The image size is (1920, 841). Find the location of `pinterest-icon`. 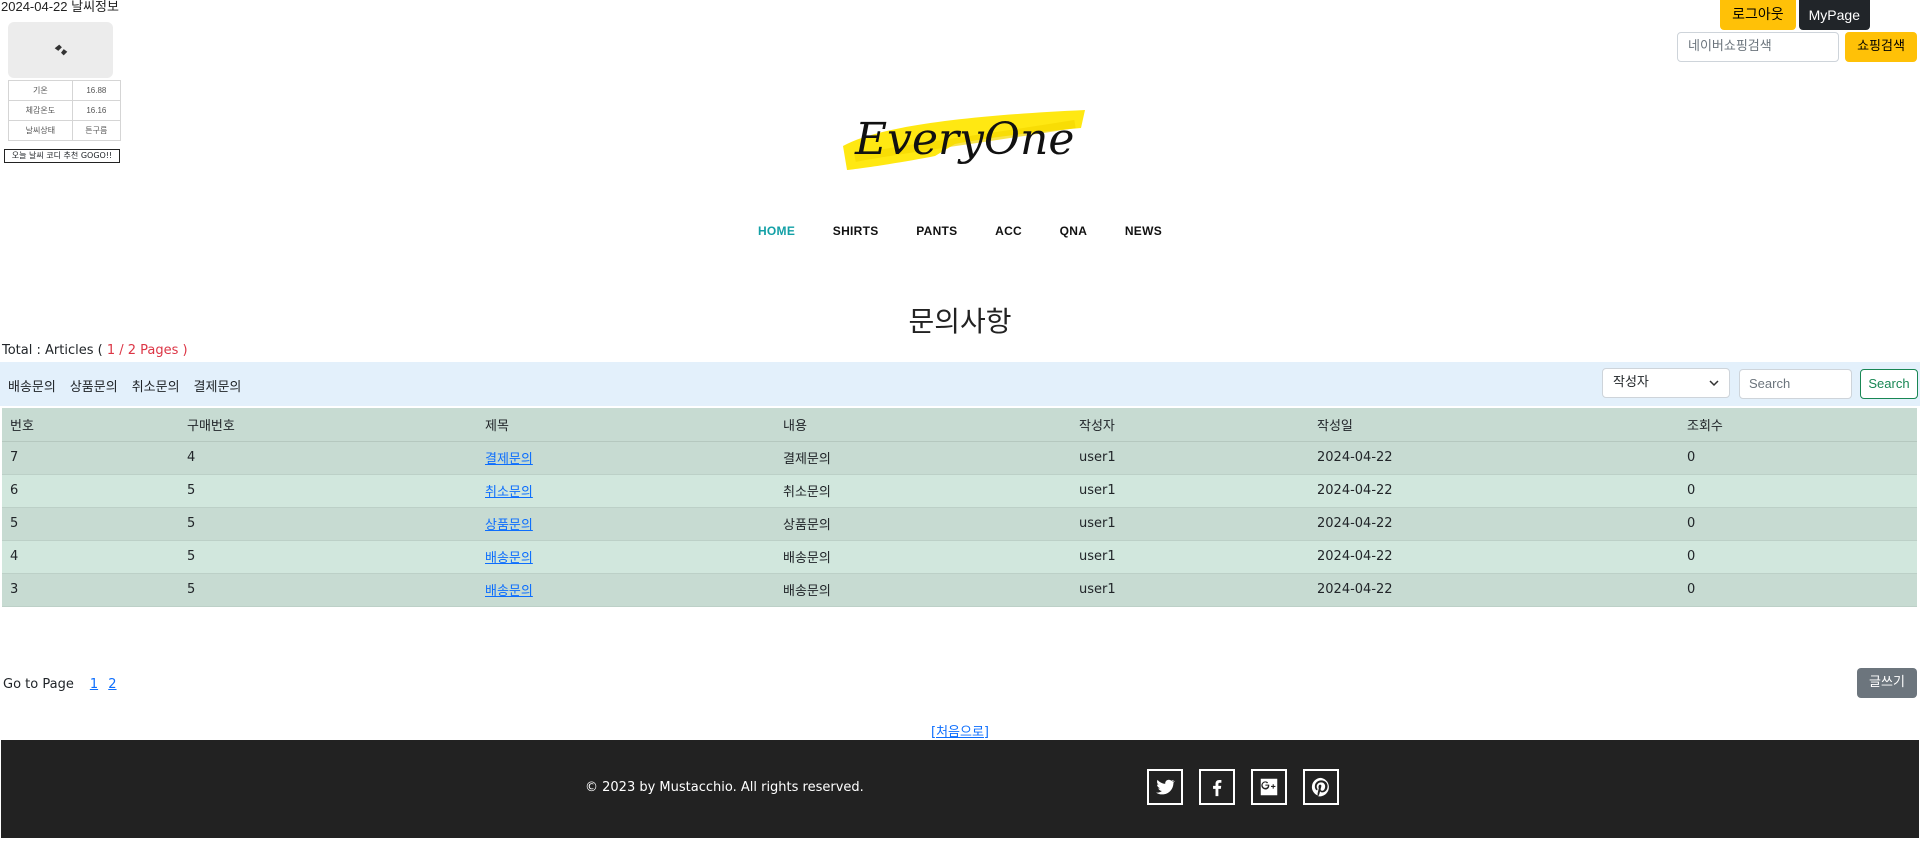

pinterest-icon is located at coordinates (1320, 787).